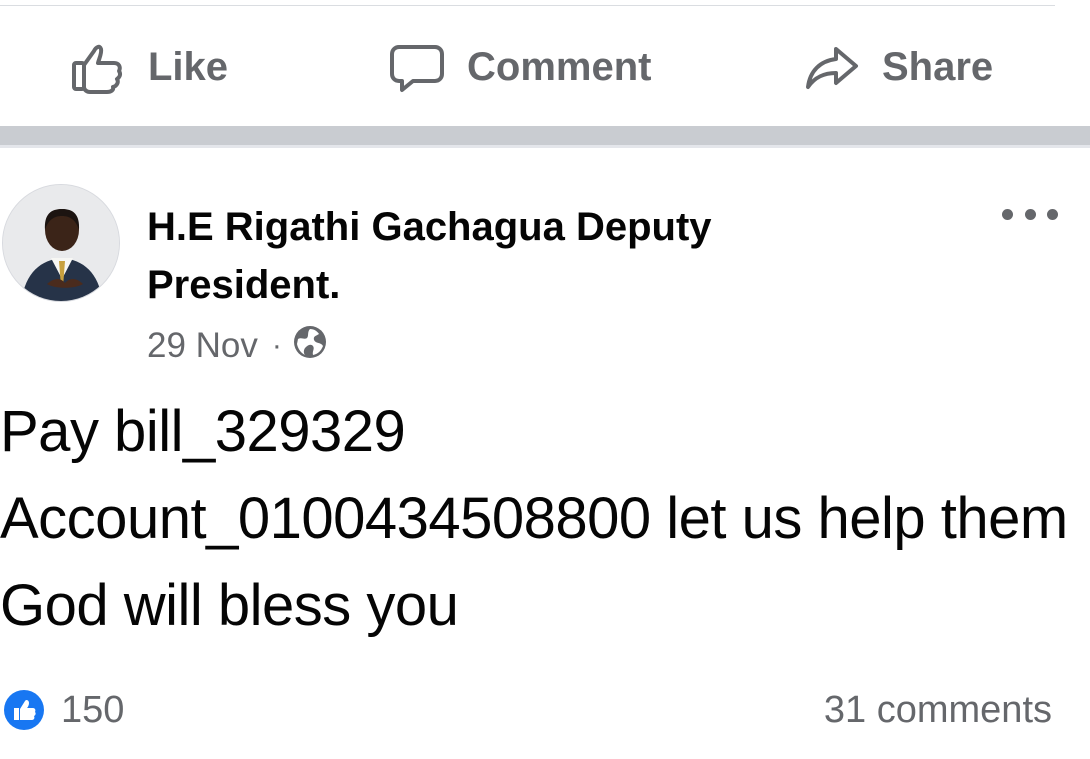 The height and width of the screenshot is (759, 1090). Describe the element at coordinates (938, 710) in the screenshot. I see `comment-count-link: 31 comments` at that location.